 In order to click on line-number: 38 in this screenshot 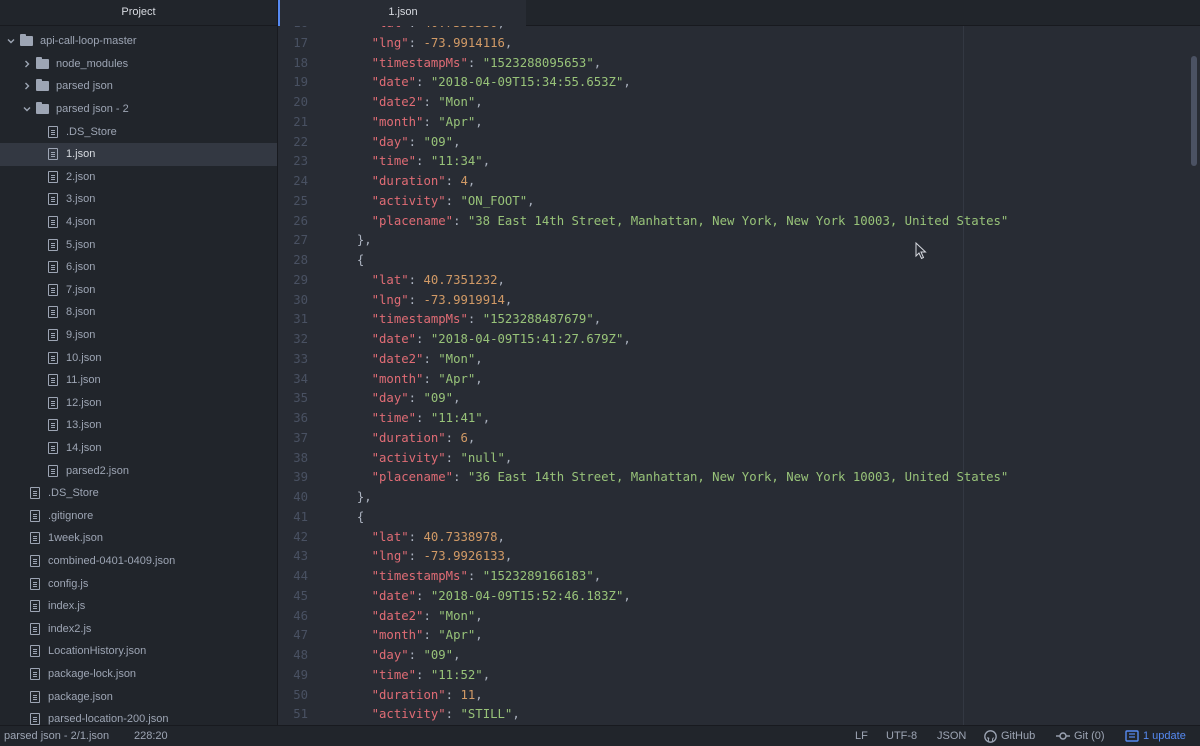, I will do `click(293, 459)`.